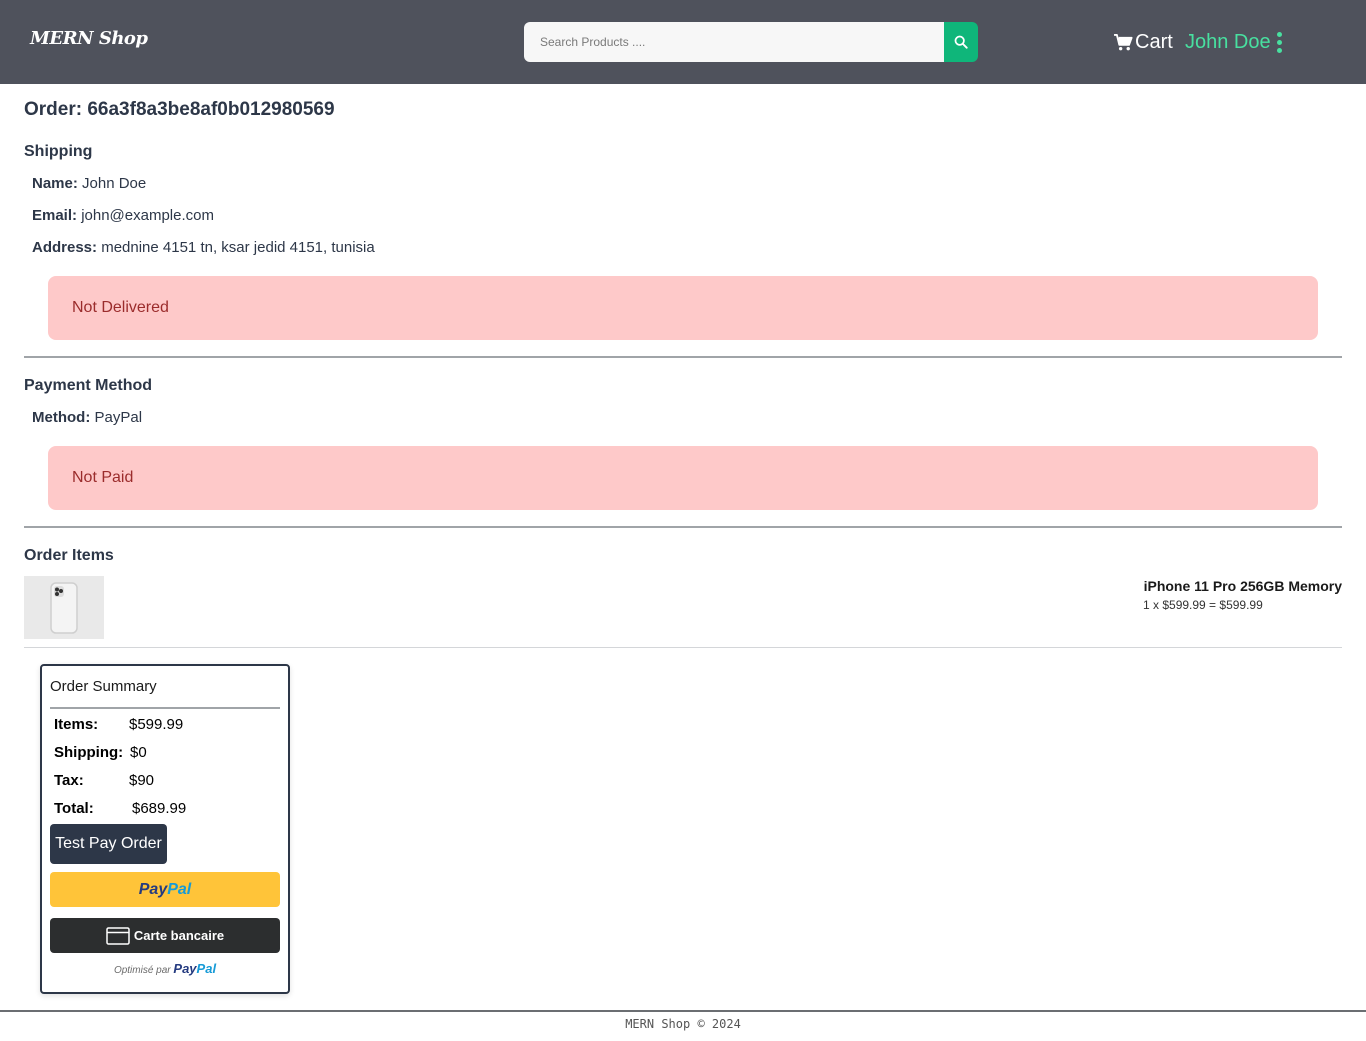 The image size is (1366, 1041). I want to click on cart-label: Cart, so click(1154, 42).